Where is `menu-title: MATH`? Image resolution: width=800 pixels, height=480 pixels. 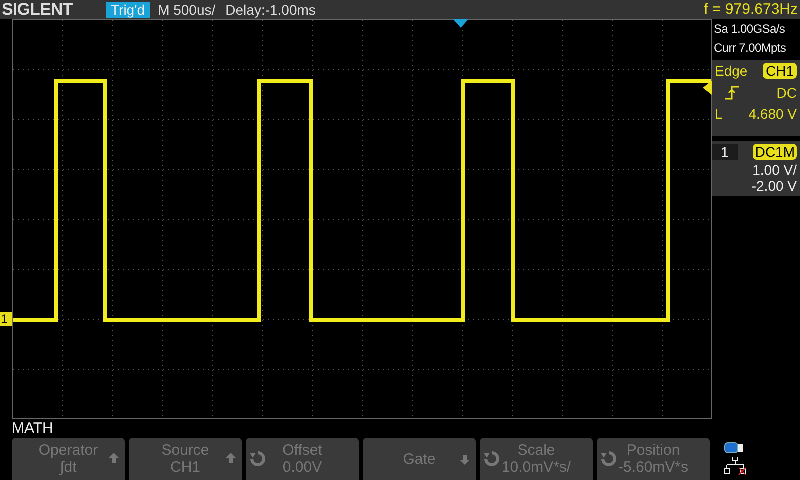 menu-title: MATH is located at coordinates (32, 428).